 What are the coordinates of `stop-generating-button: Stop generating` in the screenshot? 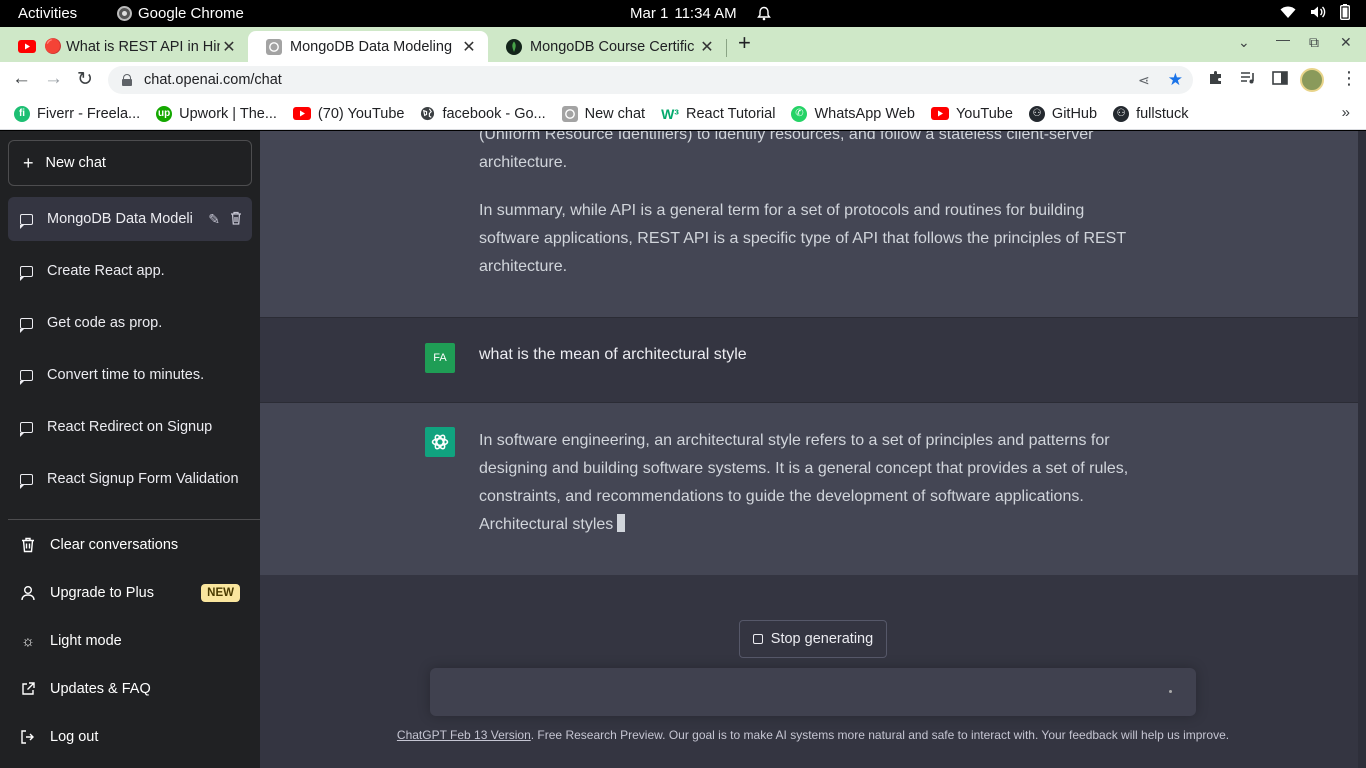 It's located at (813, 639).